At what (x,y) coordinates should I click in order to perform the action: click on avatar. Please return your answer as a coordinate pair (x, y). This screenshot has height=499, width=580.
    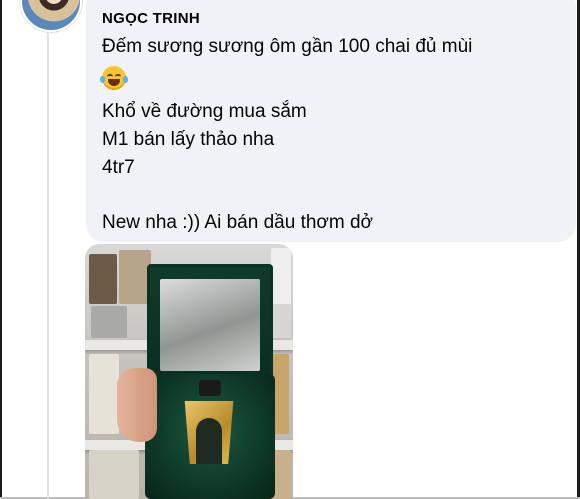
    Looking at the image, I should click on (51, 16).